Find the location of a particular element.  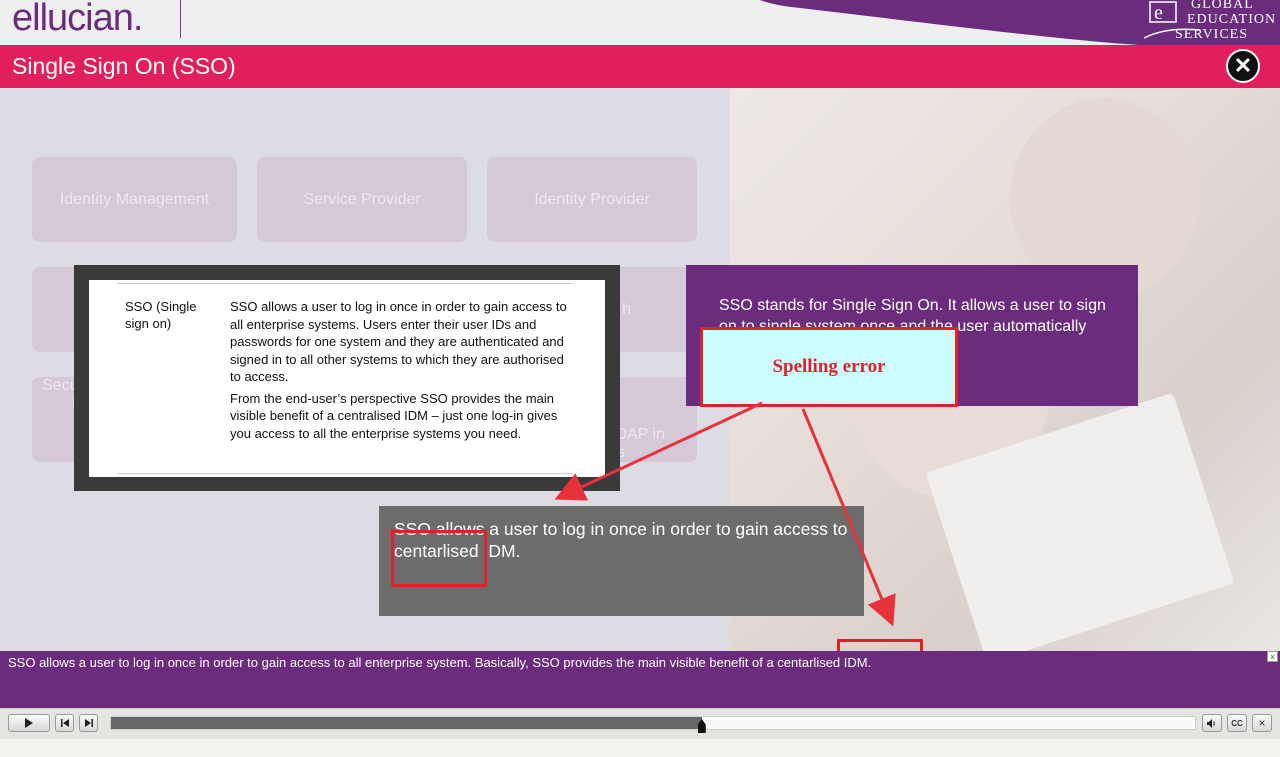

play-button is located at coordinates (29, 723).